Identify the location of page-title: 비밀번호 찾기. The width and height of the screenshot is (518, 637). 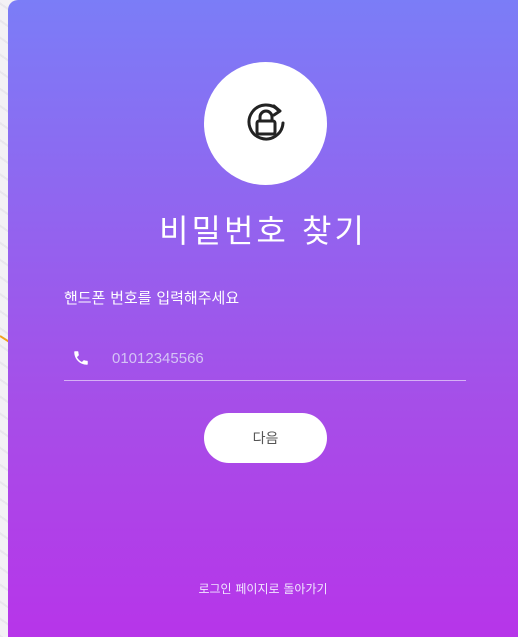
(263, 231).